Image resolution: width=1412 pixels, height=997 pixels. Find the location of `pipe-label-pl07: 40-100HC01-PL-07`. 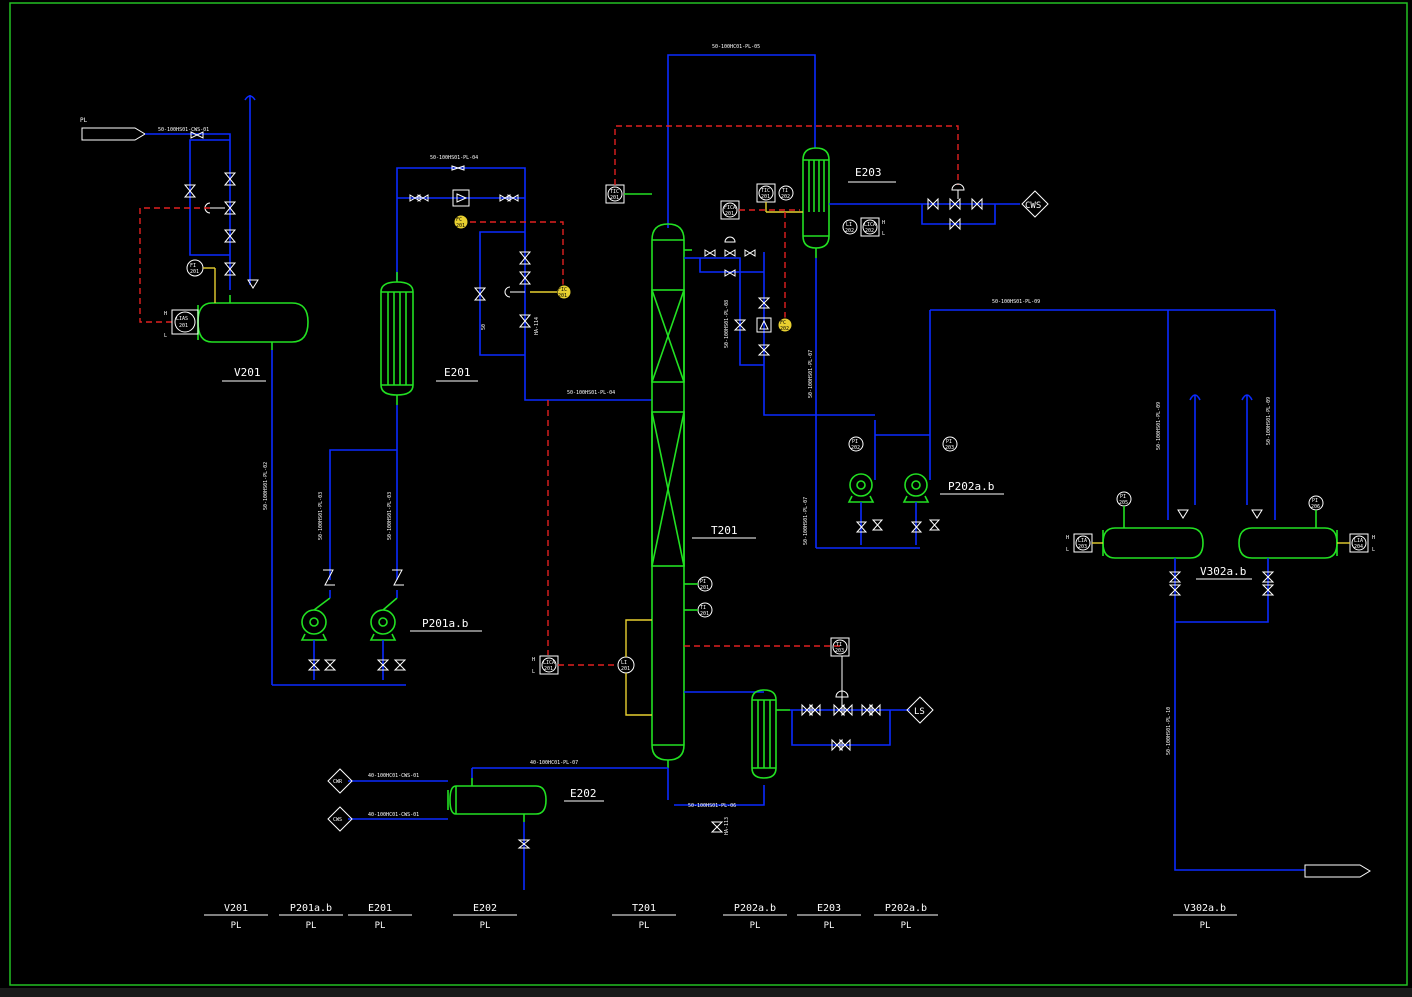

pipe-label-pl07: 40-100HC01-PL-07 is located at coordinates (554, 763).